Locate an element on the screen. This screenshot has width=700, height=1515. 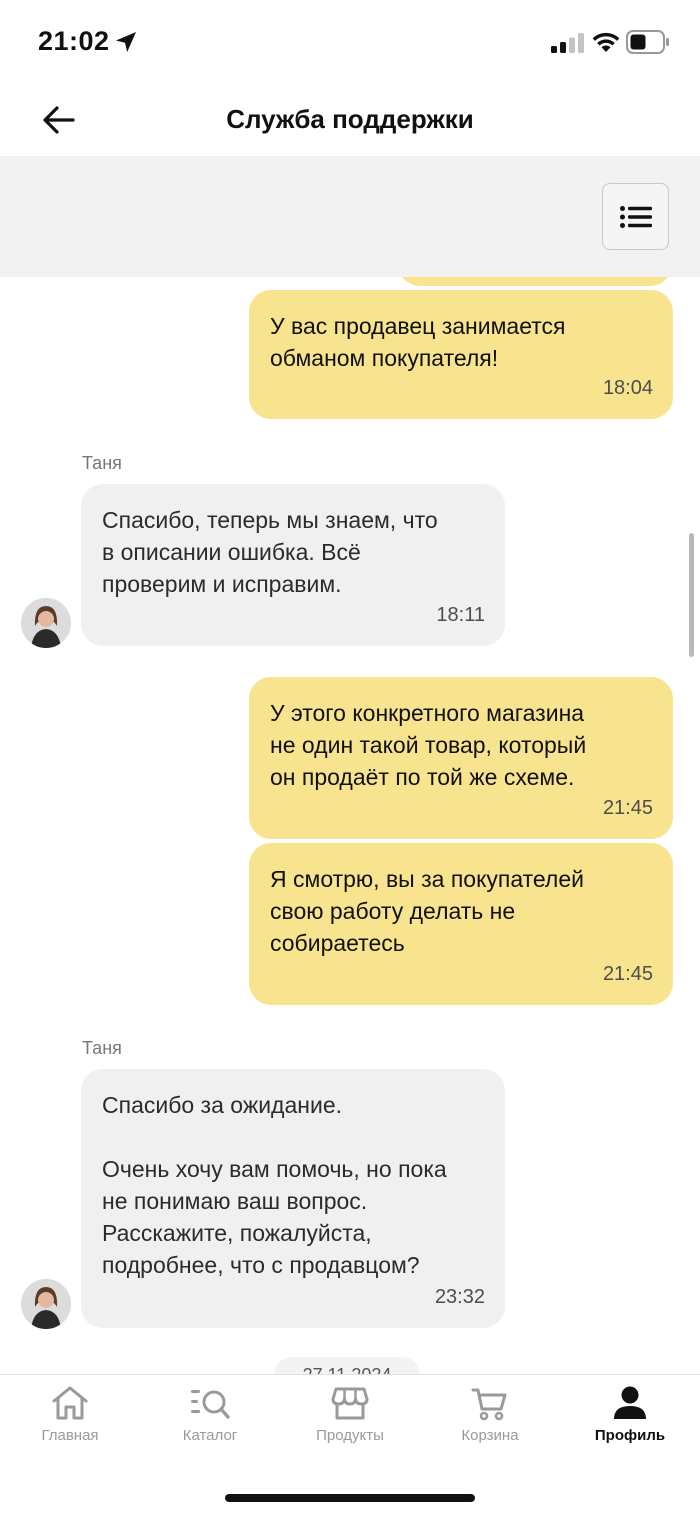
tab-cart: Корзина is located at coordinates (490, 1414).